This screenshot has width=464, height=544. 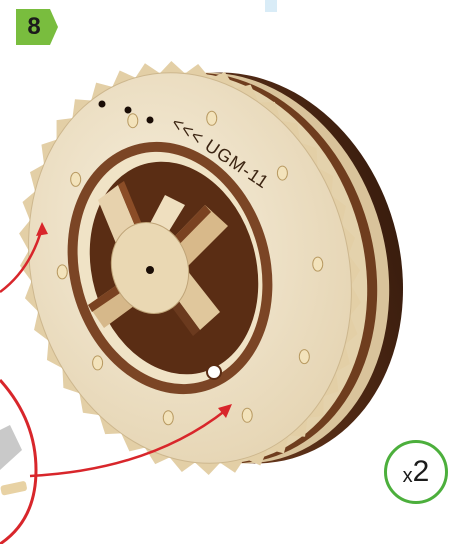 What do you see at coordinates (421, 471) in the screenshot?
I see `quantity-count: 2` at bounding box center [421, 471].